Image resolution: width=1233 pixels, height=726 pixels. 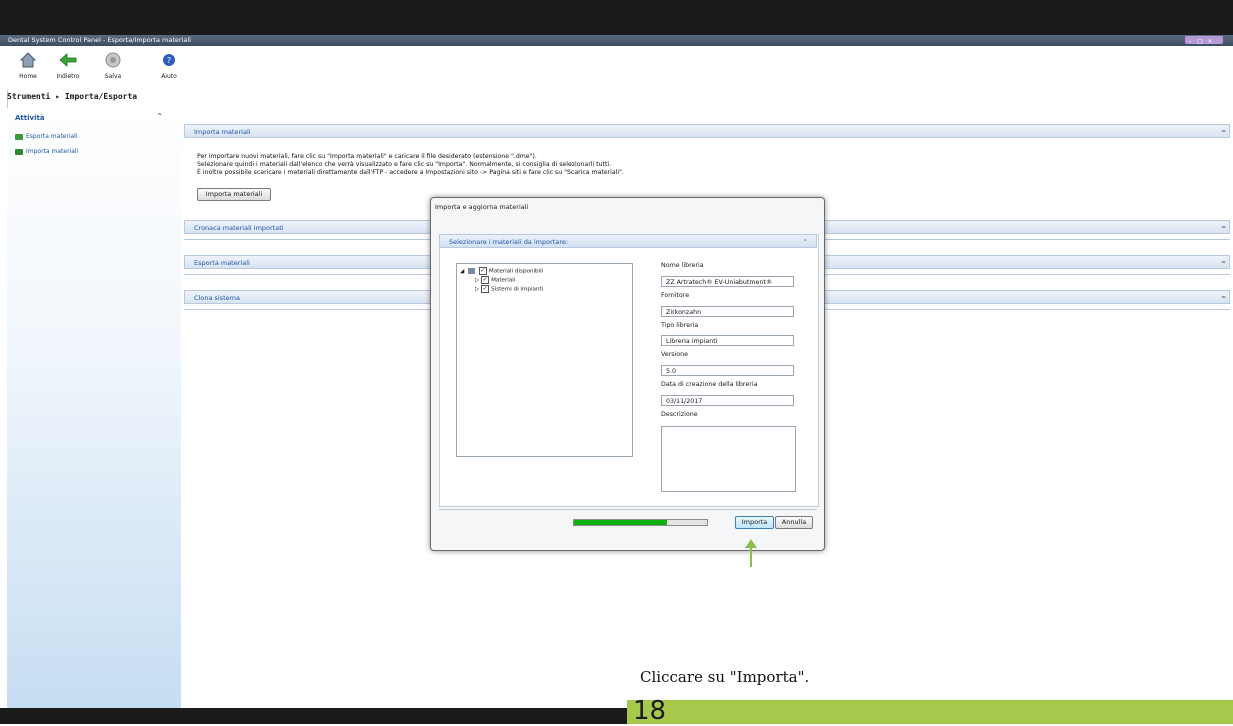 What do you see at coordinates (28, 76) in the screenshot?
I see `home-label: Home` at bounding box center [28, 76].